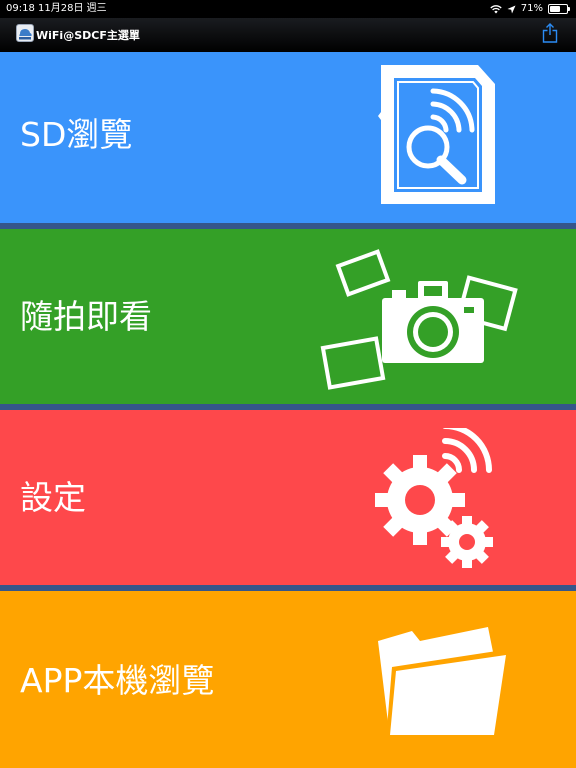  Describe the element at coordinates (72, 8) in the screenshot. I see `status-date: 11月28日 週三` at that location.